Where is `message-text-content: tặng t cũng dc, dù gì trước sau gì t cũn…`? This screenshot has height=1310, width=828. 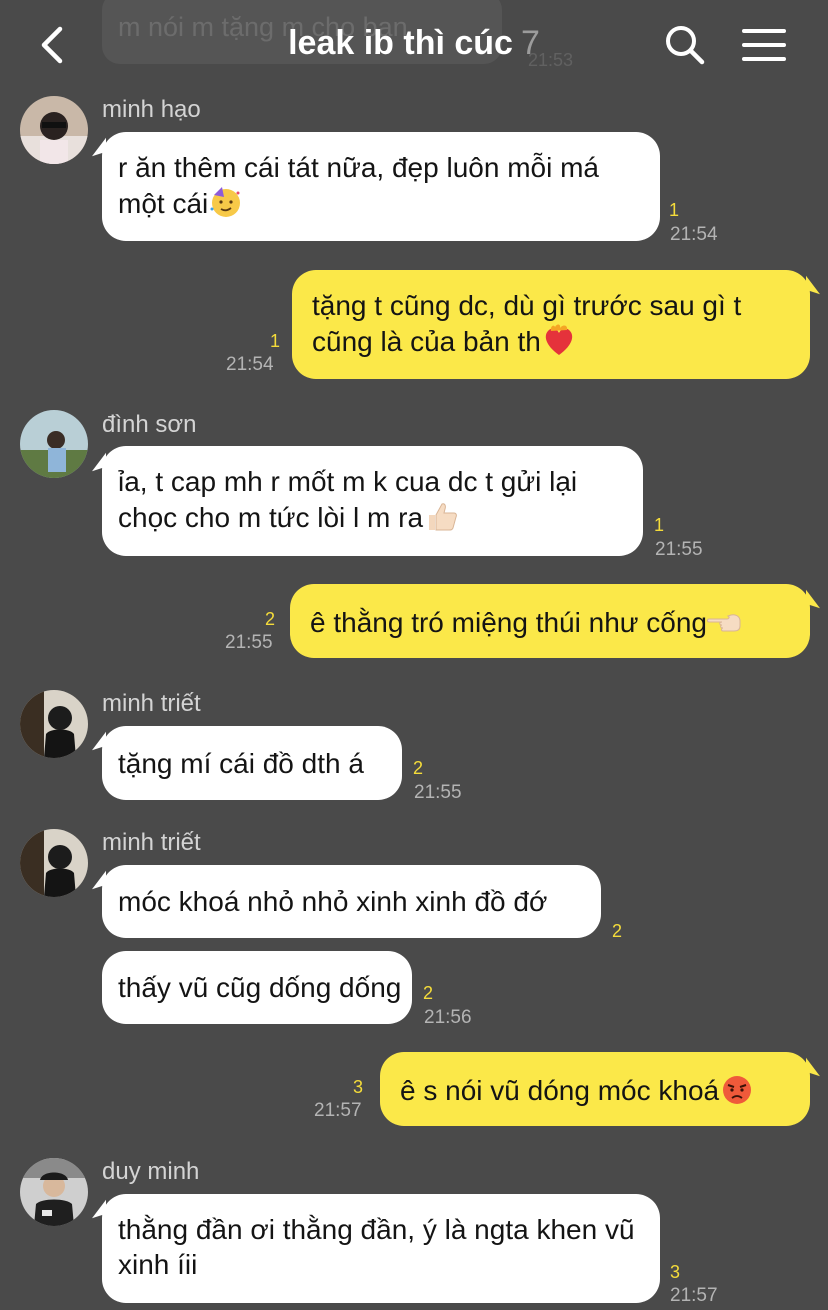
message-text-content: tặng t cũng dc, dù gì trước sau gì t cũn… is located at coordinates (527, 323).